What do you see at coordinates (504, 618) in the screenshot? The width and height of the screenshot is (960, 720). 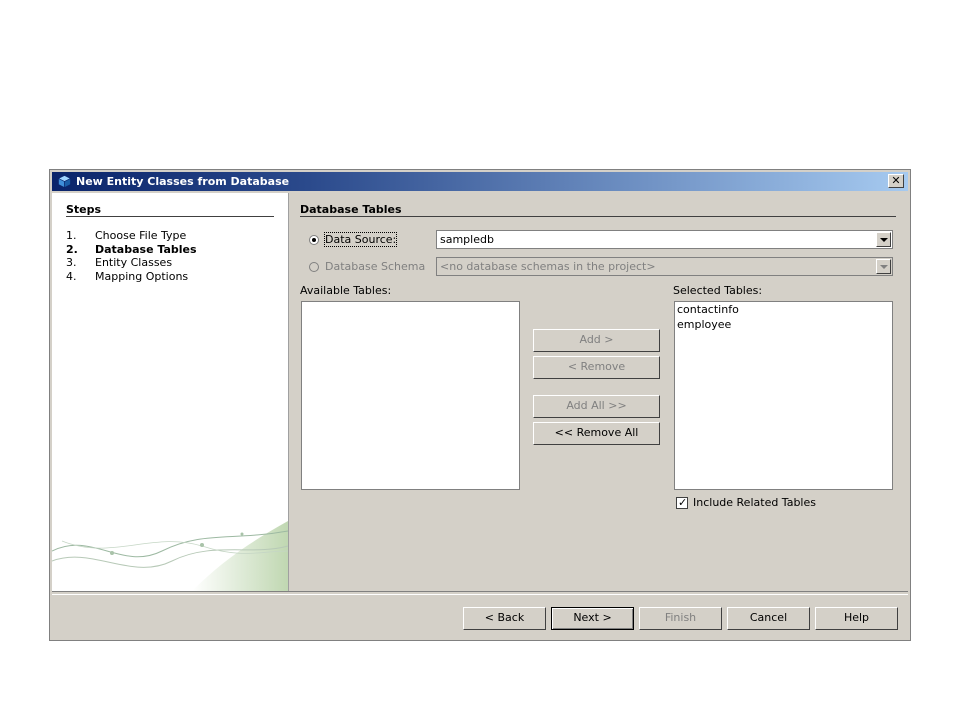 I see `back-button: < Back` at bounding box center [504, 618].